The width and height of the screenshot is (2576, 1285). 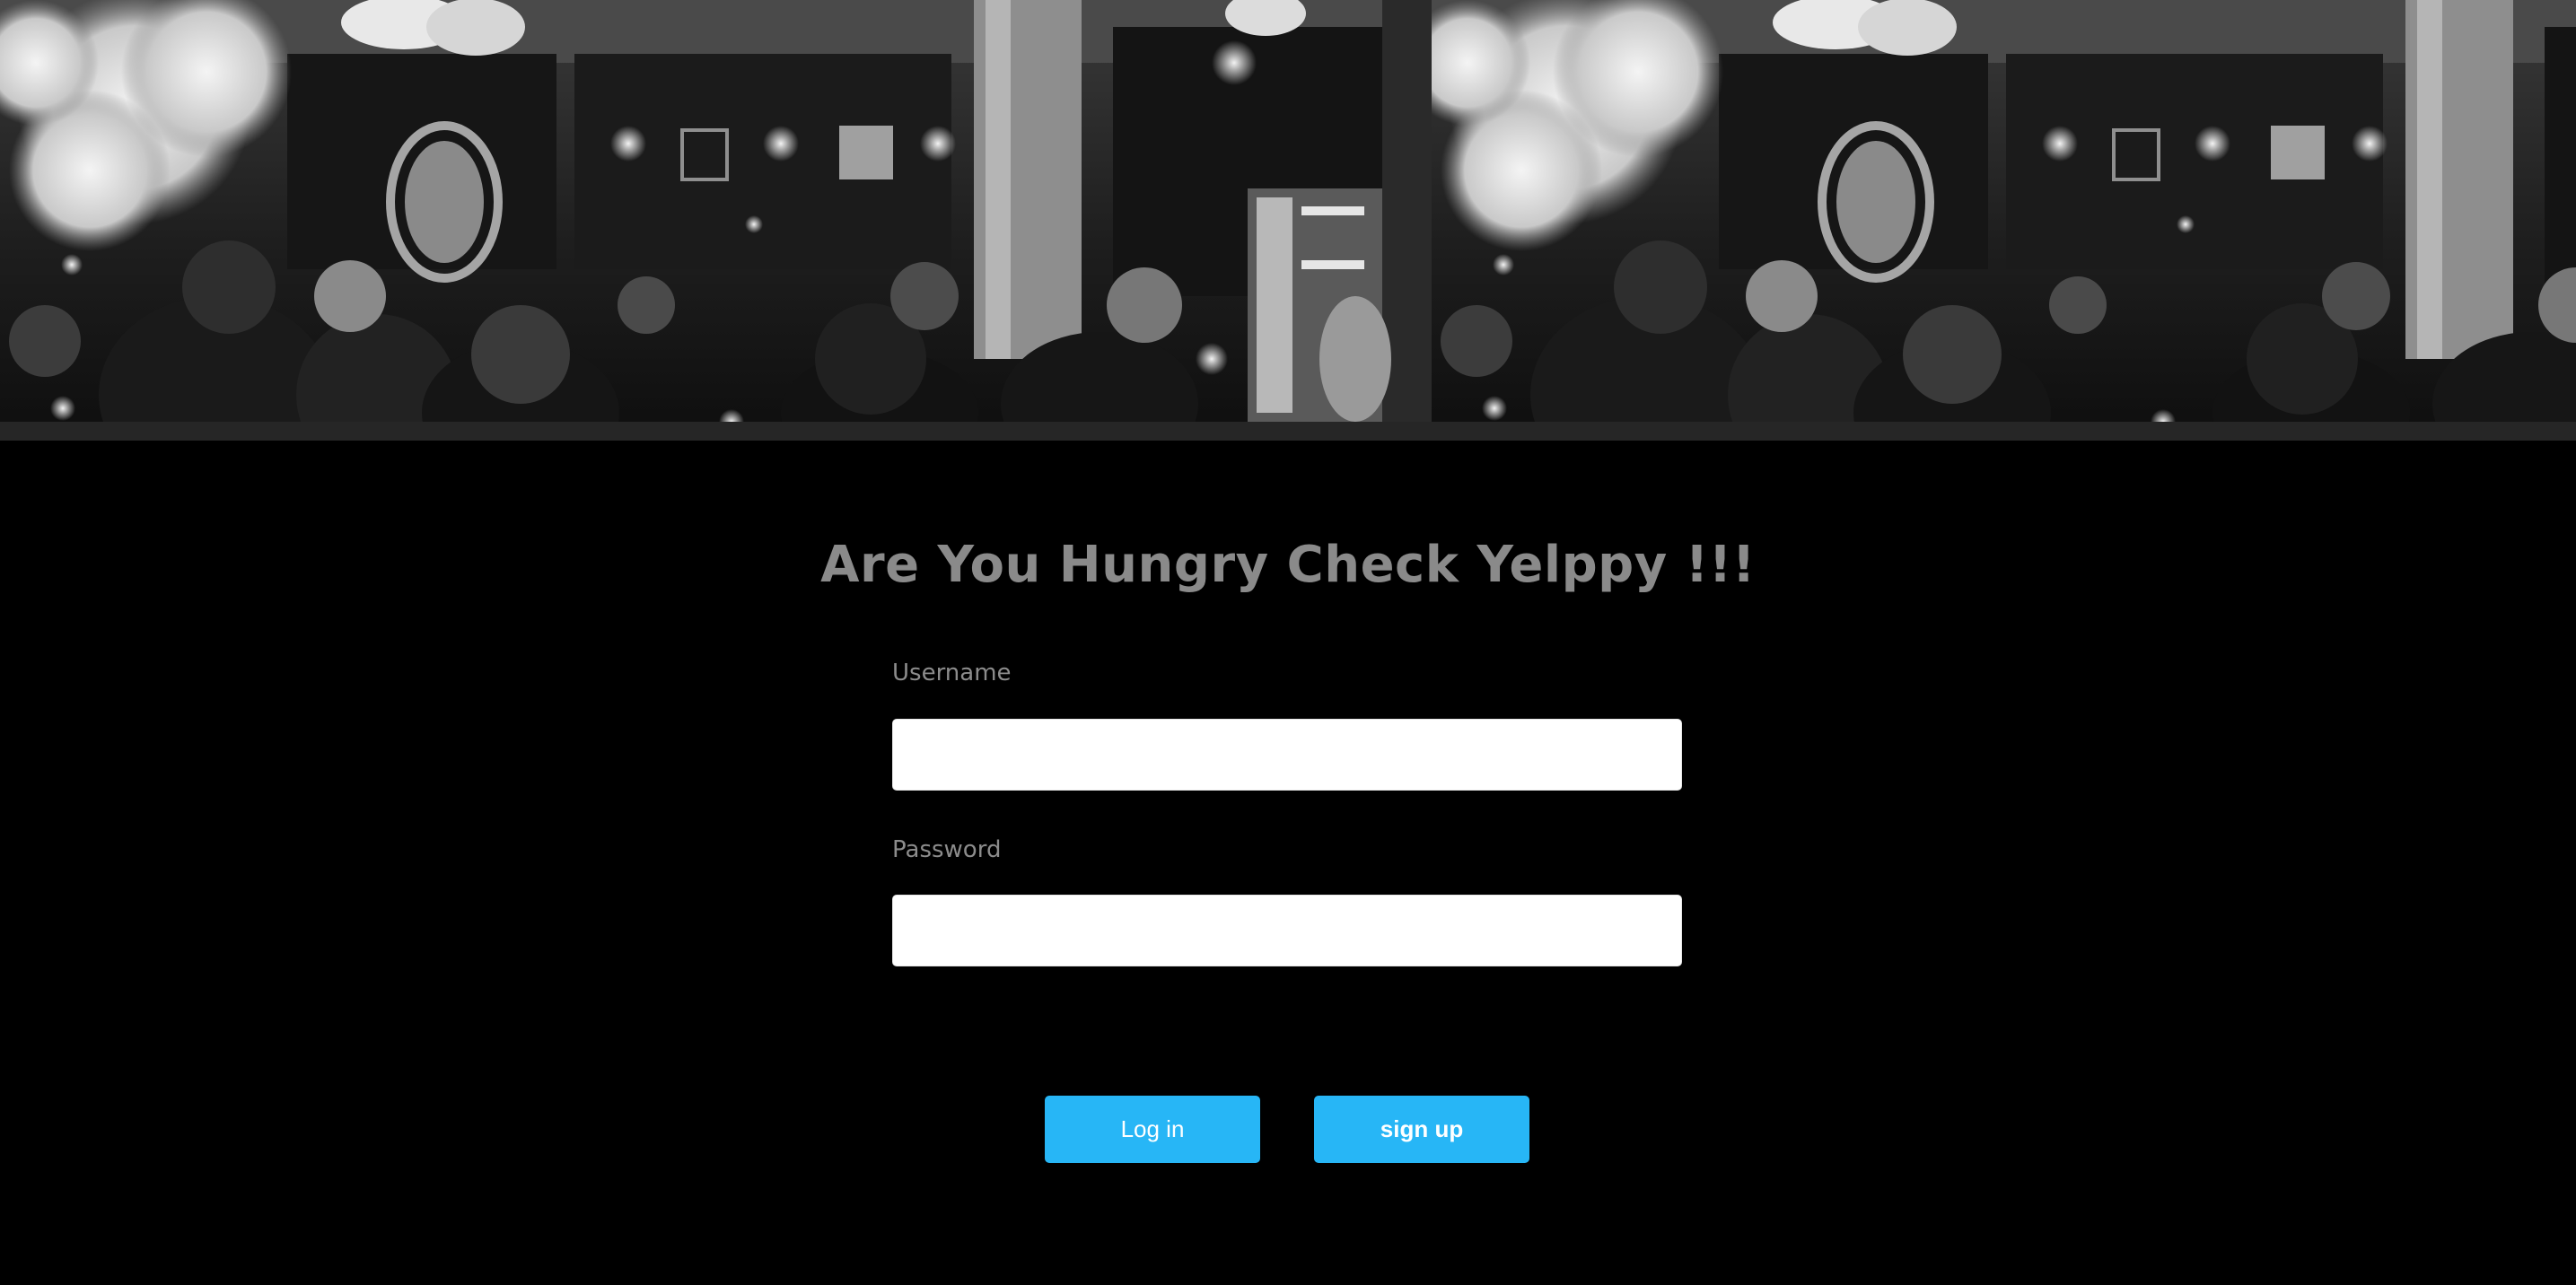 I want to click on signup-button: sign up, so click(x=1421, y=1129).